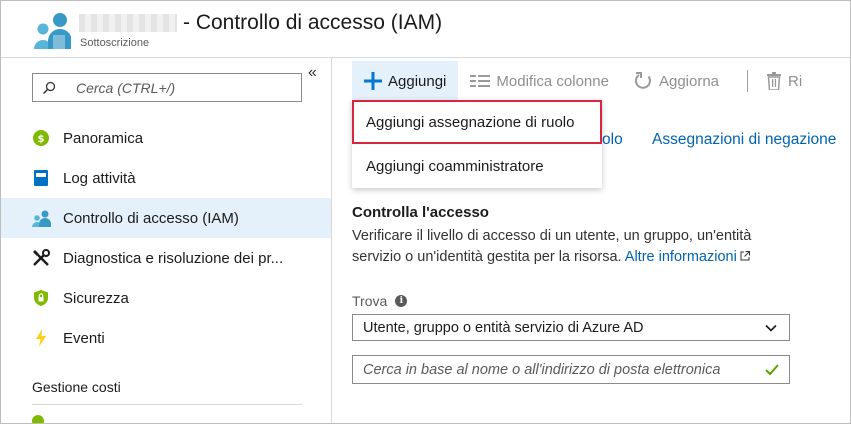  Describe the element at coordinates (552, 81) in the screenshot. I see `edit-columns-label: Modifica colonne` at that location.